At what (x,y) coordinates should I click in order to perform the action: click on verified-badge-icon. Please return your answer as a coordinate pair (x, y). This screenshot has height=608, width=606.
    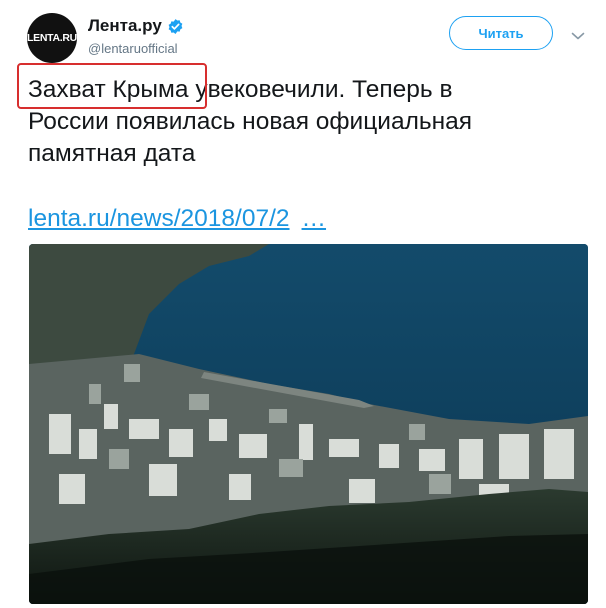
    Looking at the image, I should click on (175, 26).